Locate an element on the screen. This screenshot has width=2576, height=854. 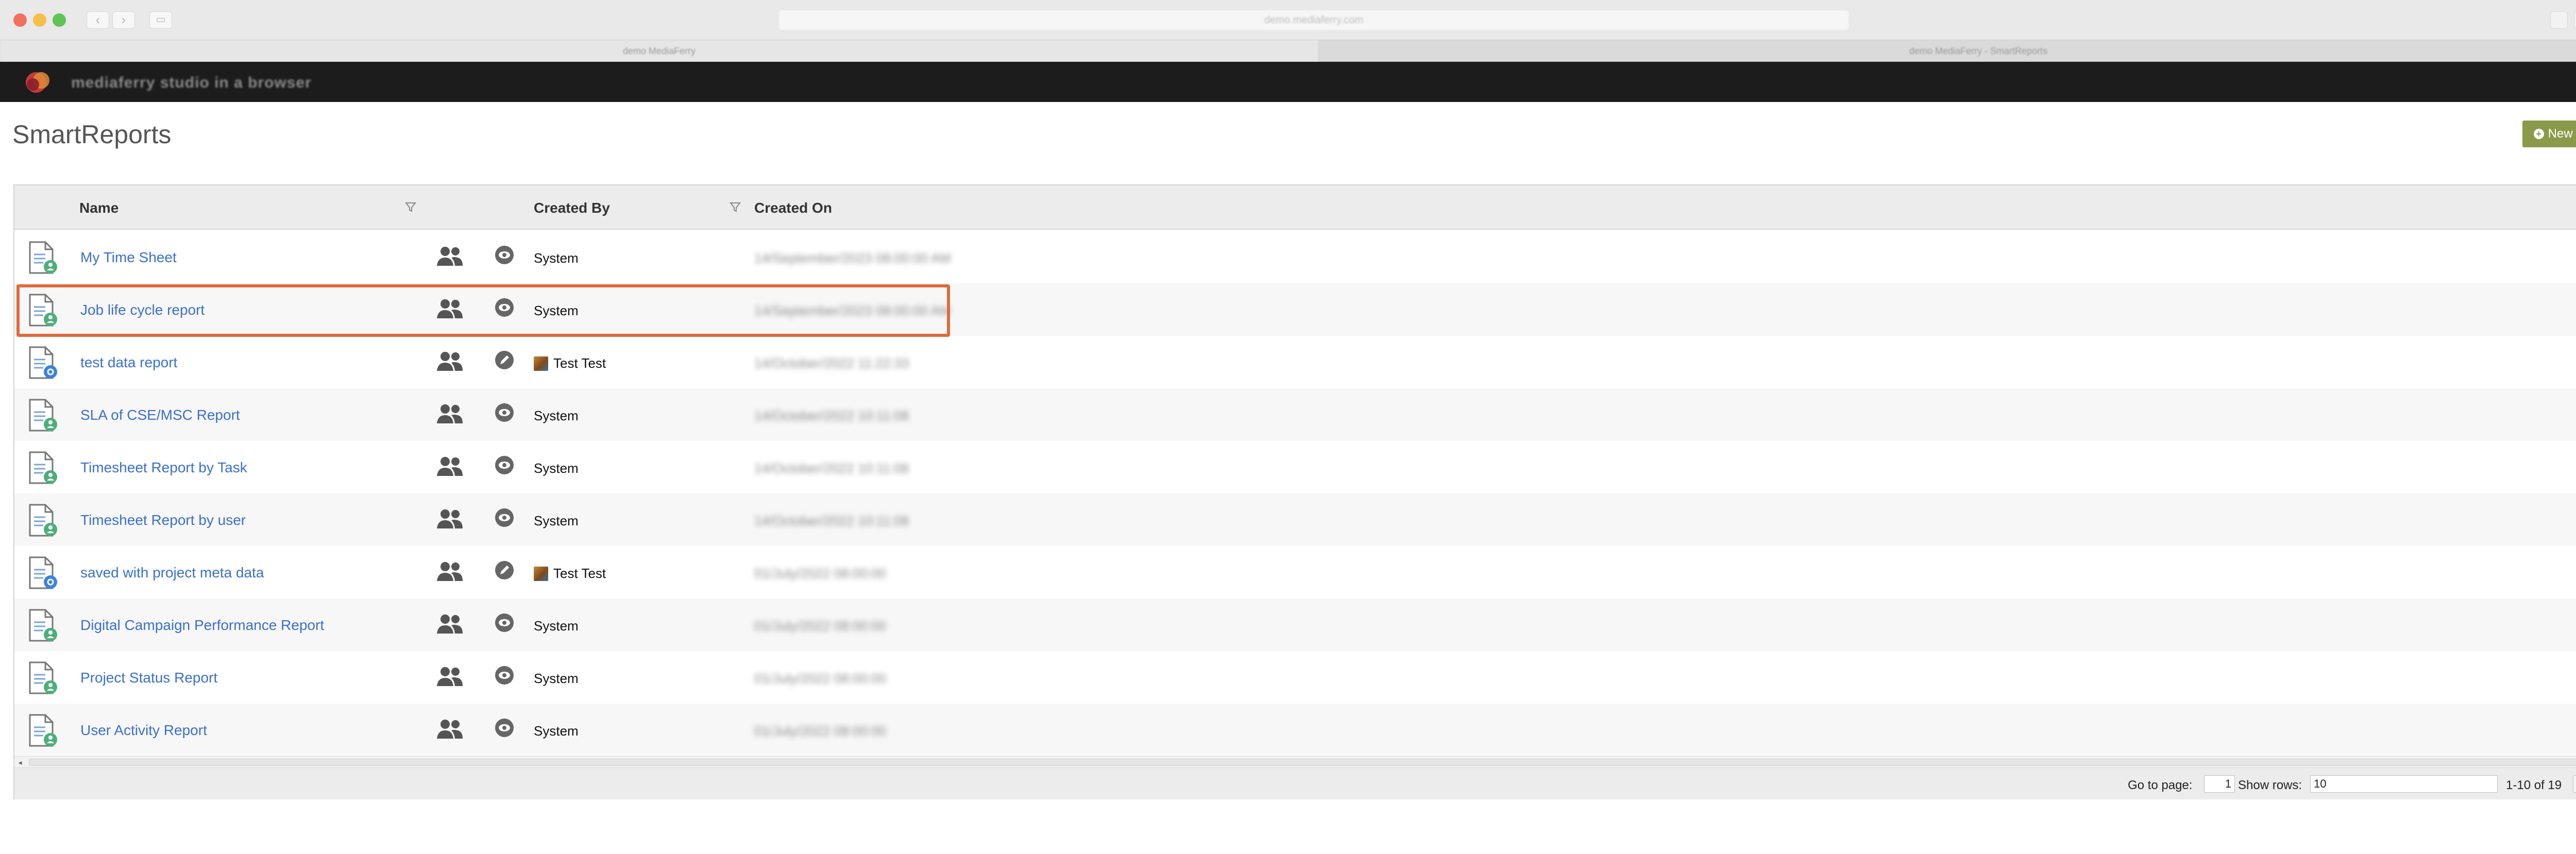
address-bar: demo.mediaferry.com is located at coordinates (1314, 20).